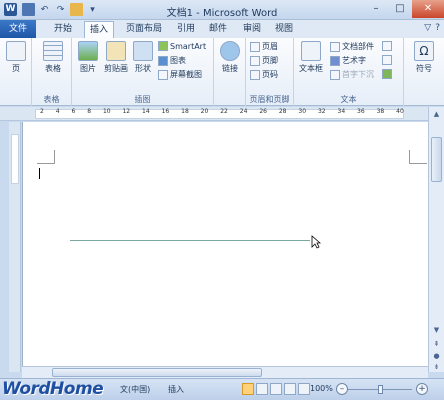  Describe the element at coordinates (230, 57) in the screenshot. I see `links-button: 链接` at that location.